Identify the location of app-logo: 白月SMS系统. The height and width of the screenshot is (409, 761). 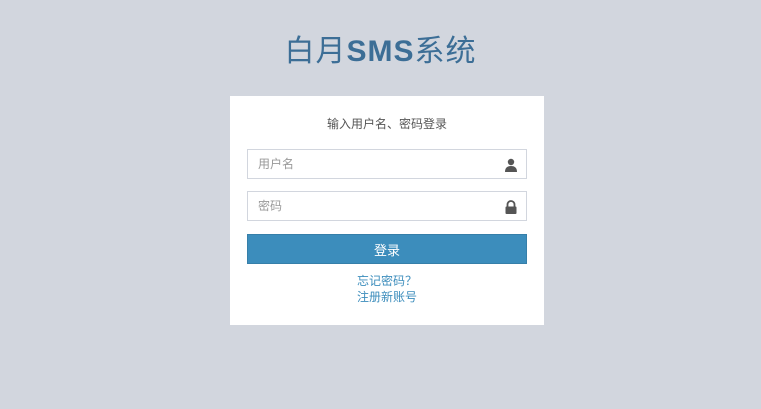
(380, 52).